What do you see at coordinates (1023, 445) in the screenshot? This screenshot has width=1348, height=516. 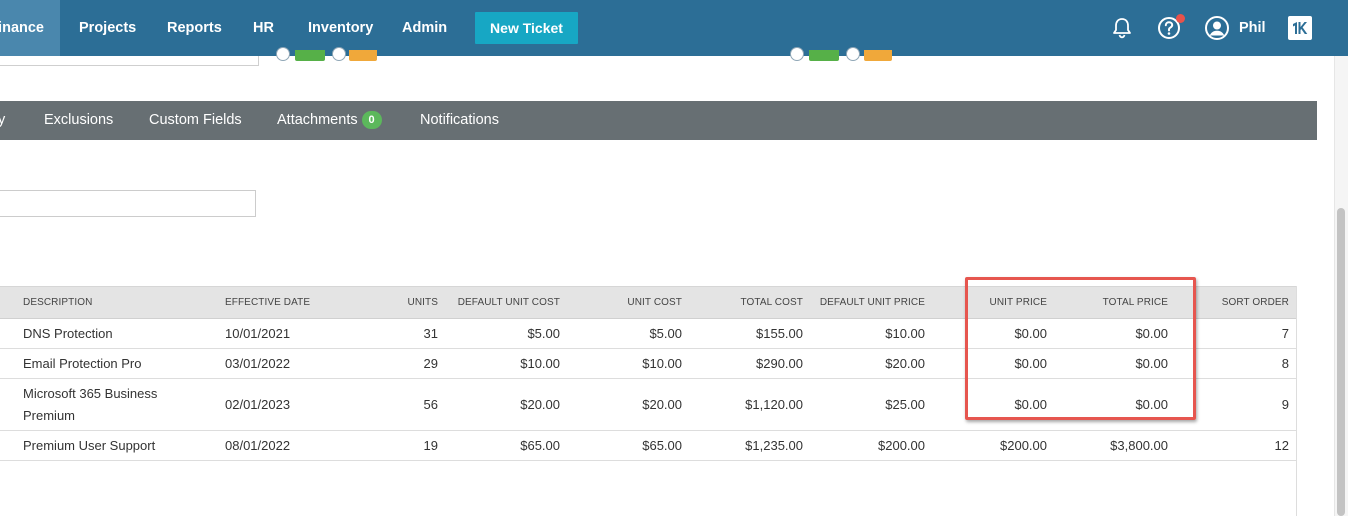 I see `cell-unit-price: $200.00` at bounding box center [1023, 445].